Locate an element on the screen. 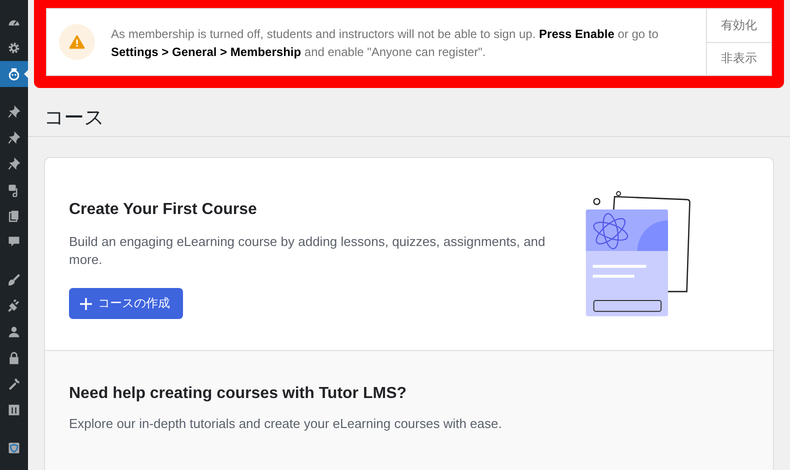 The width and height of the screenshot is (790, 470). grid-icon is located at coordinates (14, 410).